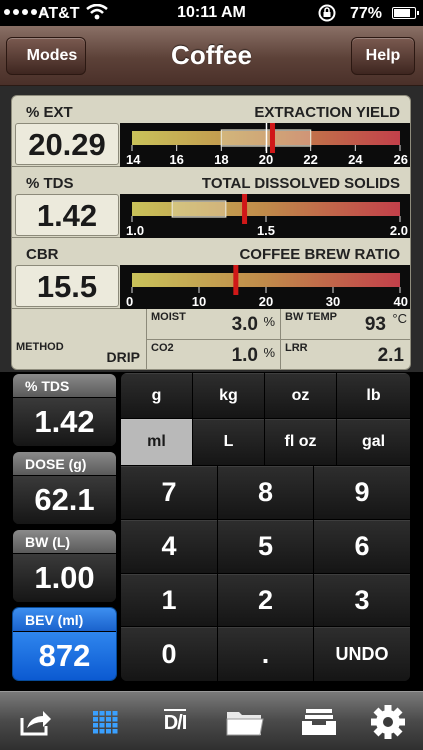  I want to click on folder-icon, so click(245, 723).